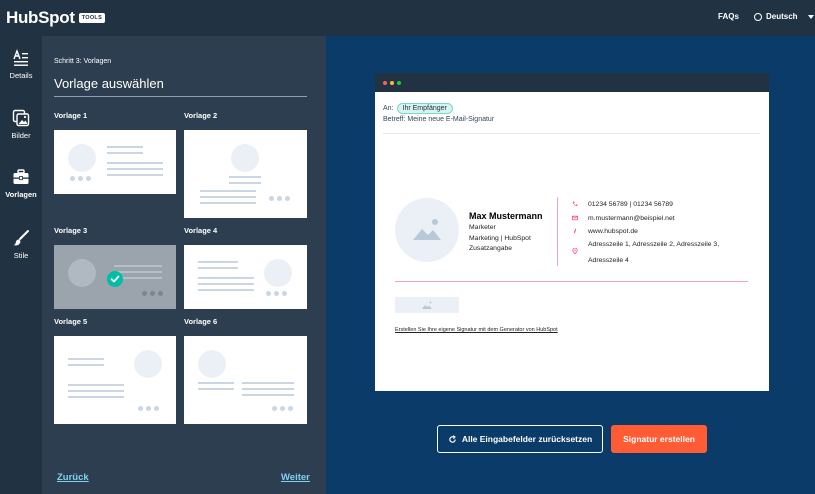 The height and width of the screenshot is (494, 815). What do you see at coordinates (575, 251) in the screenshot?
I see `location-pin-icon` at bounding box center [575, 251].